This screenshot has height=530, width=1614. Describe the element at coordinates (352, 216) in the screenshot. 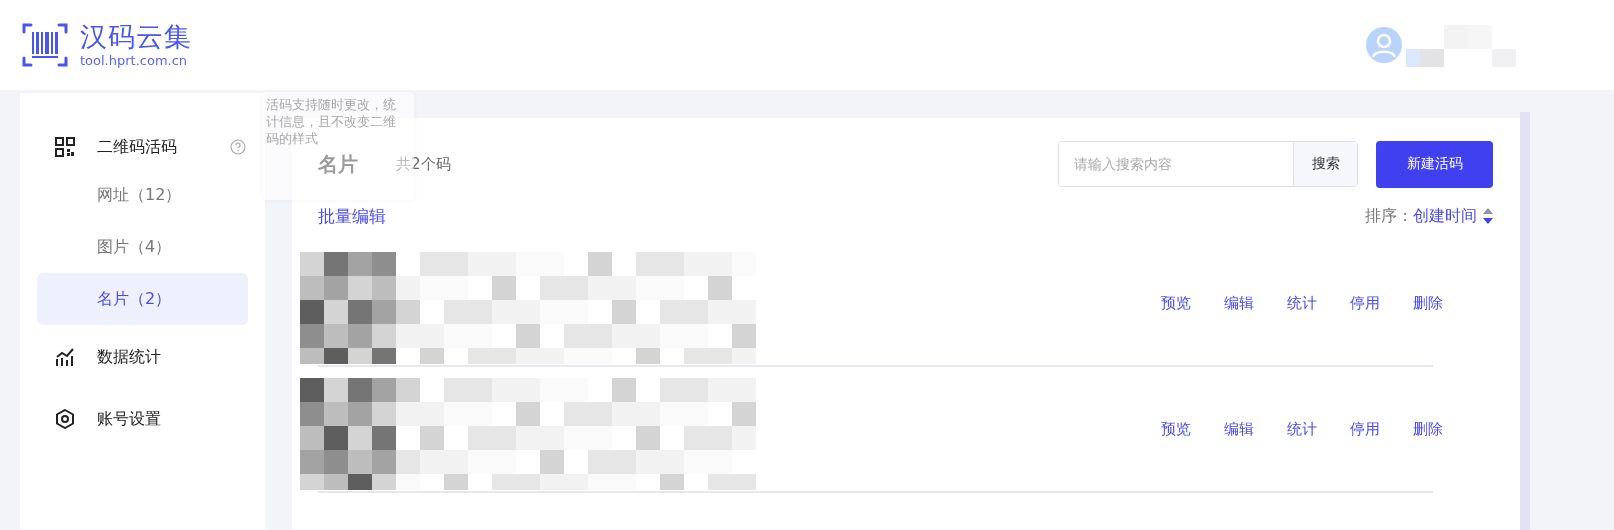

I see `batch-edit-link: 批量编辑` at that location.